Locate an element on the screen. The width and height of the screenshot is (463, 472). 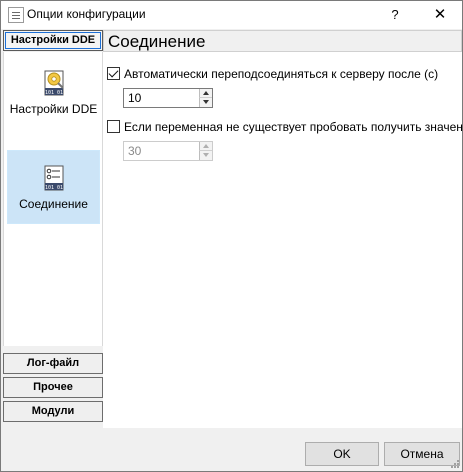
cancel-button: Отмена is located at coordinates (422, 454).